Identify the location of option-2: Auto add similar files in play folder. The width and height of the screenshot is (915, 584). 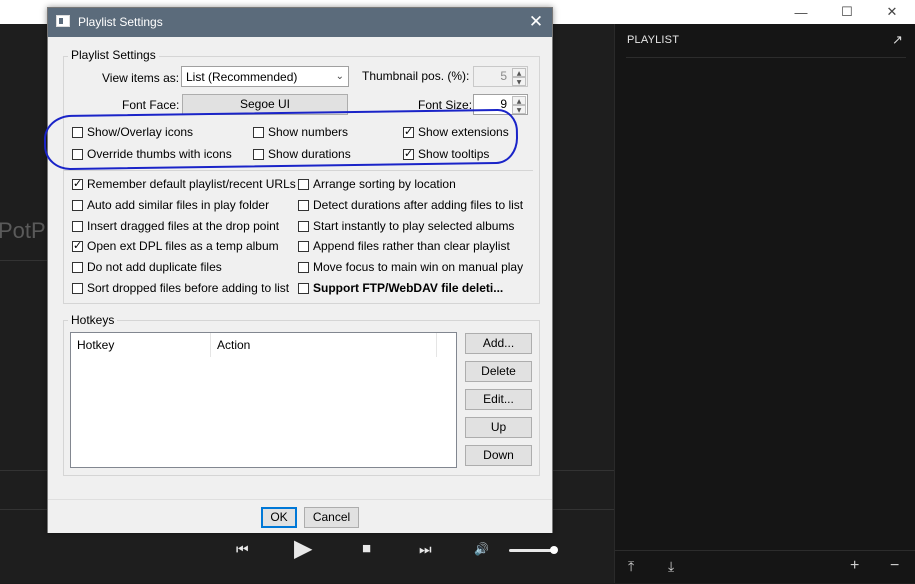
(170, 205).